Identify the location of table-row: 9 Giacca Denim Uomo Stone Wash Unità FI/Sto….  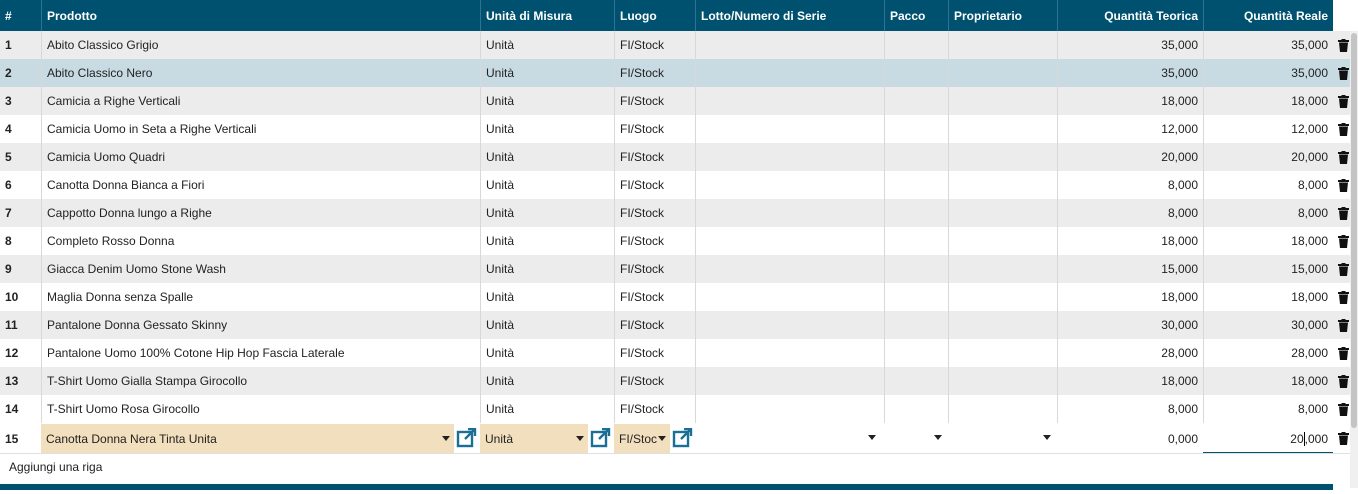
(679, 269).